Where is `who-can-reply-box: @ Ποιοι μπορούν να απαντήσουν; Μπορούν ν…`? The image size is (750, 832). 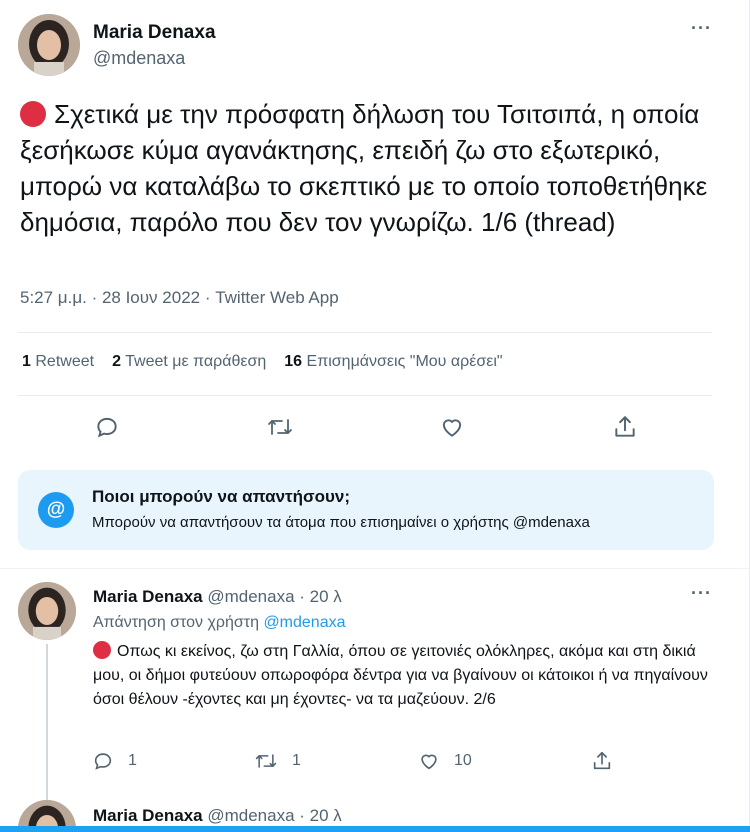
who-can-reply-box: @ Ποιοι μπορούν να απαντήσουν; Μπορούν ν… is located at coordinates (366, 510).